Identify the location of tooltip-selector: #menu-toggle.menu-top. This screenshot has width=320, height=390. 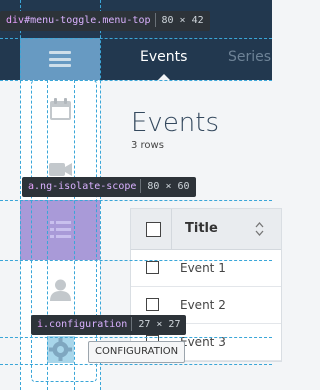
(87, 20).